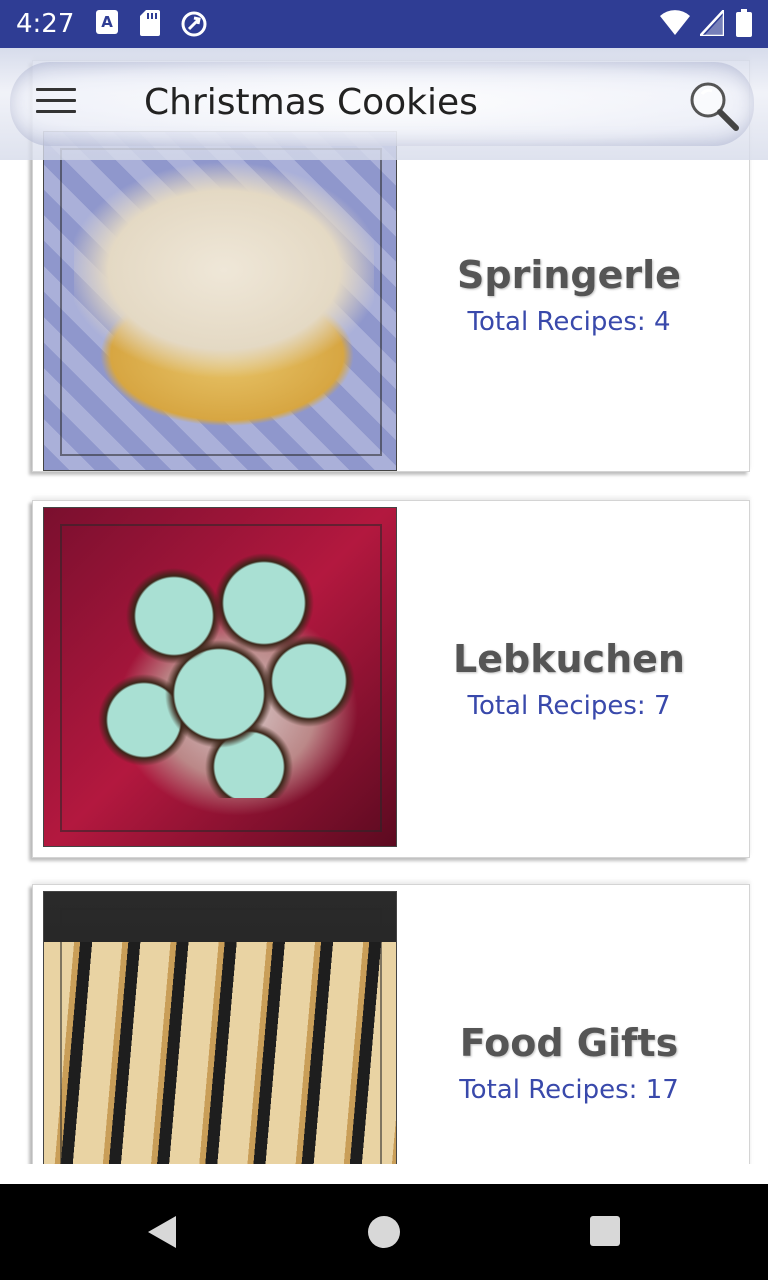 Image resolution: width=768 pixels, height=1280 pixels. I want to click on sync-icon, so click(194, 24).